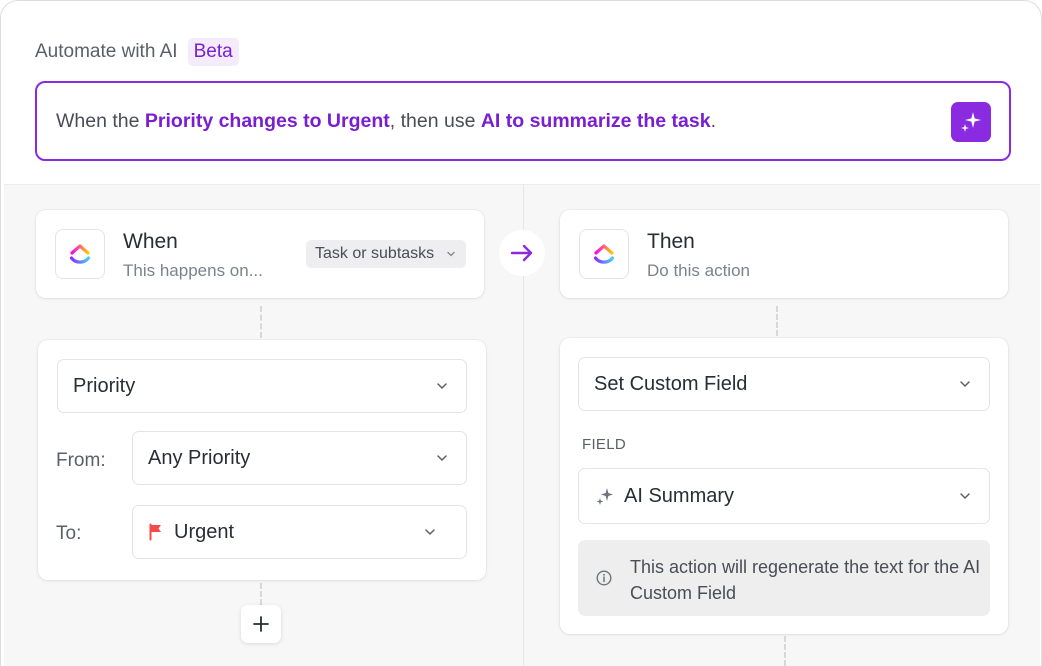 This screenshot has height=666, width=1042. I want to click on add-connector, so click(261, 594).